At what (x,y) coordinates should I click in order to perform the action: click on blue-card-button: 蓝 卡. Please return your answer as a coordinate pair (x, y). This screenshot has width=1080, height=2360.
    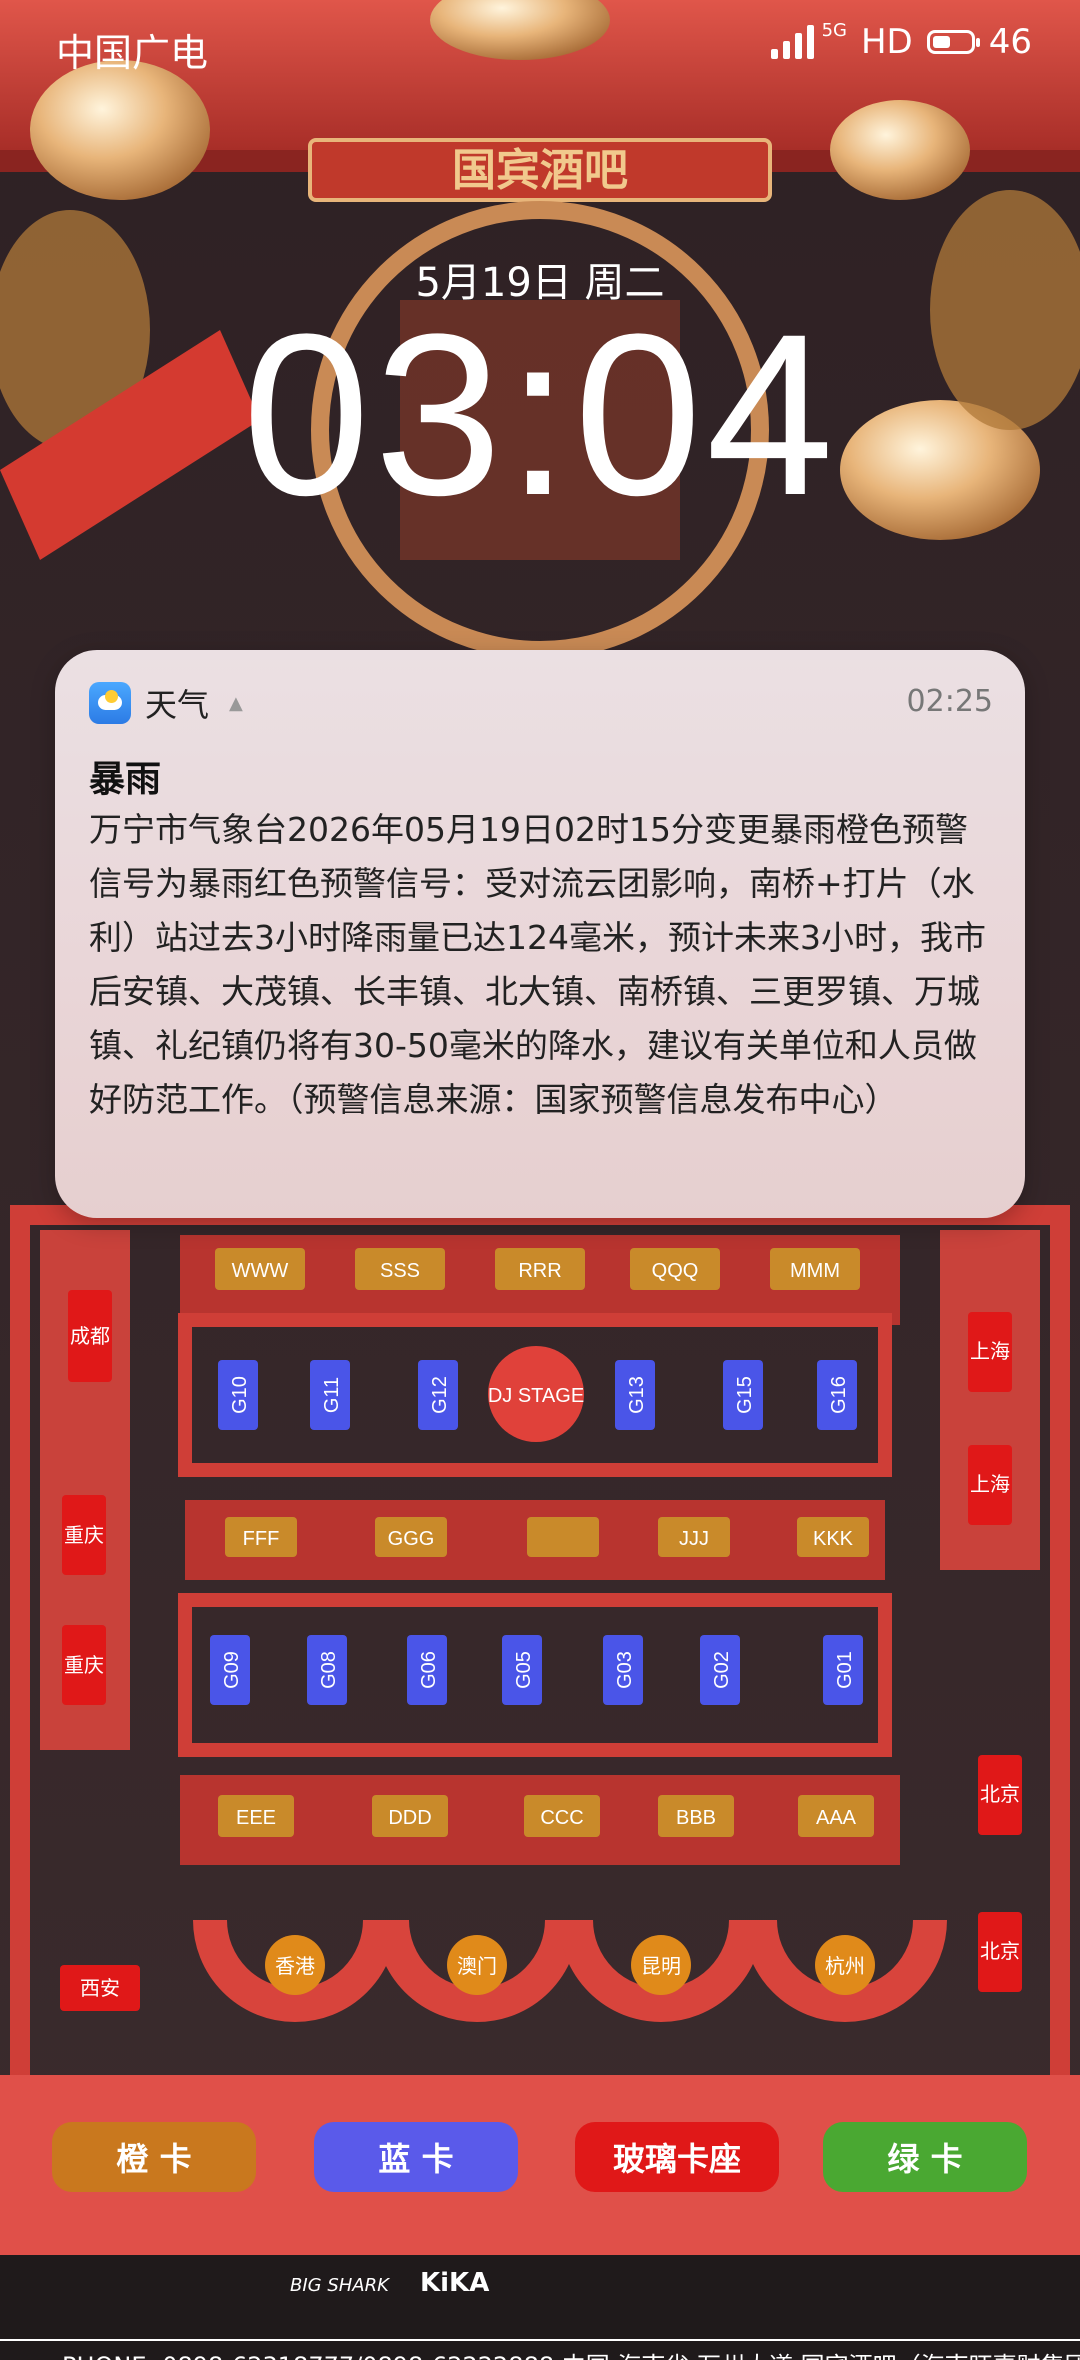
    Looking at the image, I should click on (416, 2157).